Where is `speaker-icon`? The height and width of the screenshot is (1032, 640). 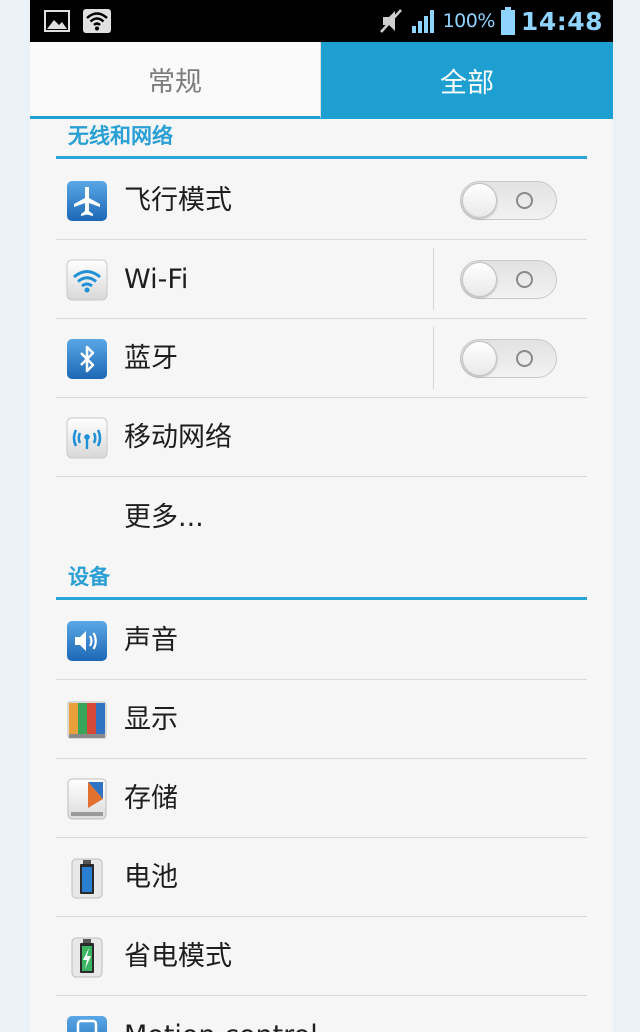 speaker-icon is located at coordinates (87, 641).